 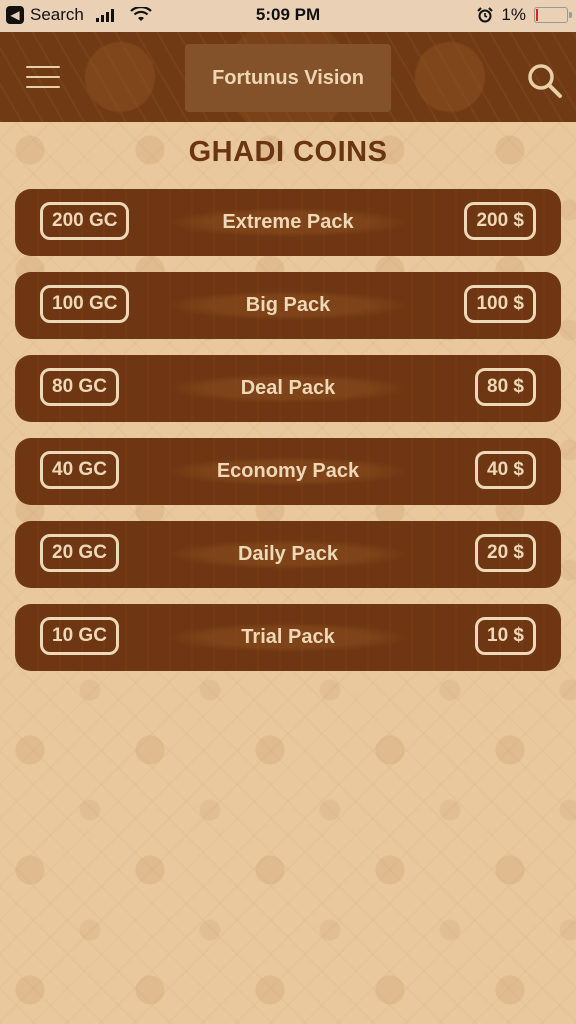 I want to click on coins-badge: 20 GC, so click(x=79, y=553).